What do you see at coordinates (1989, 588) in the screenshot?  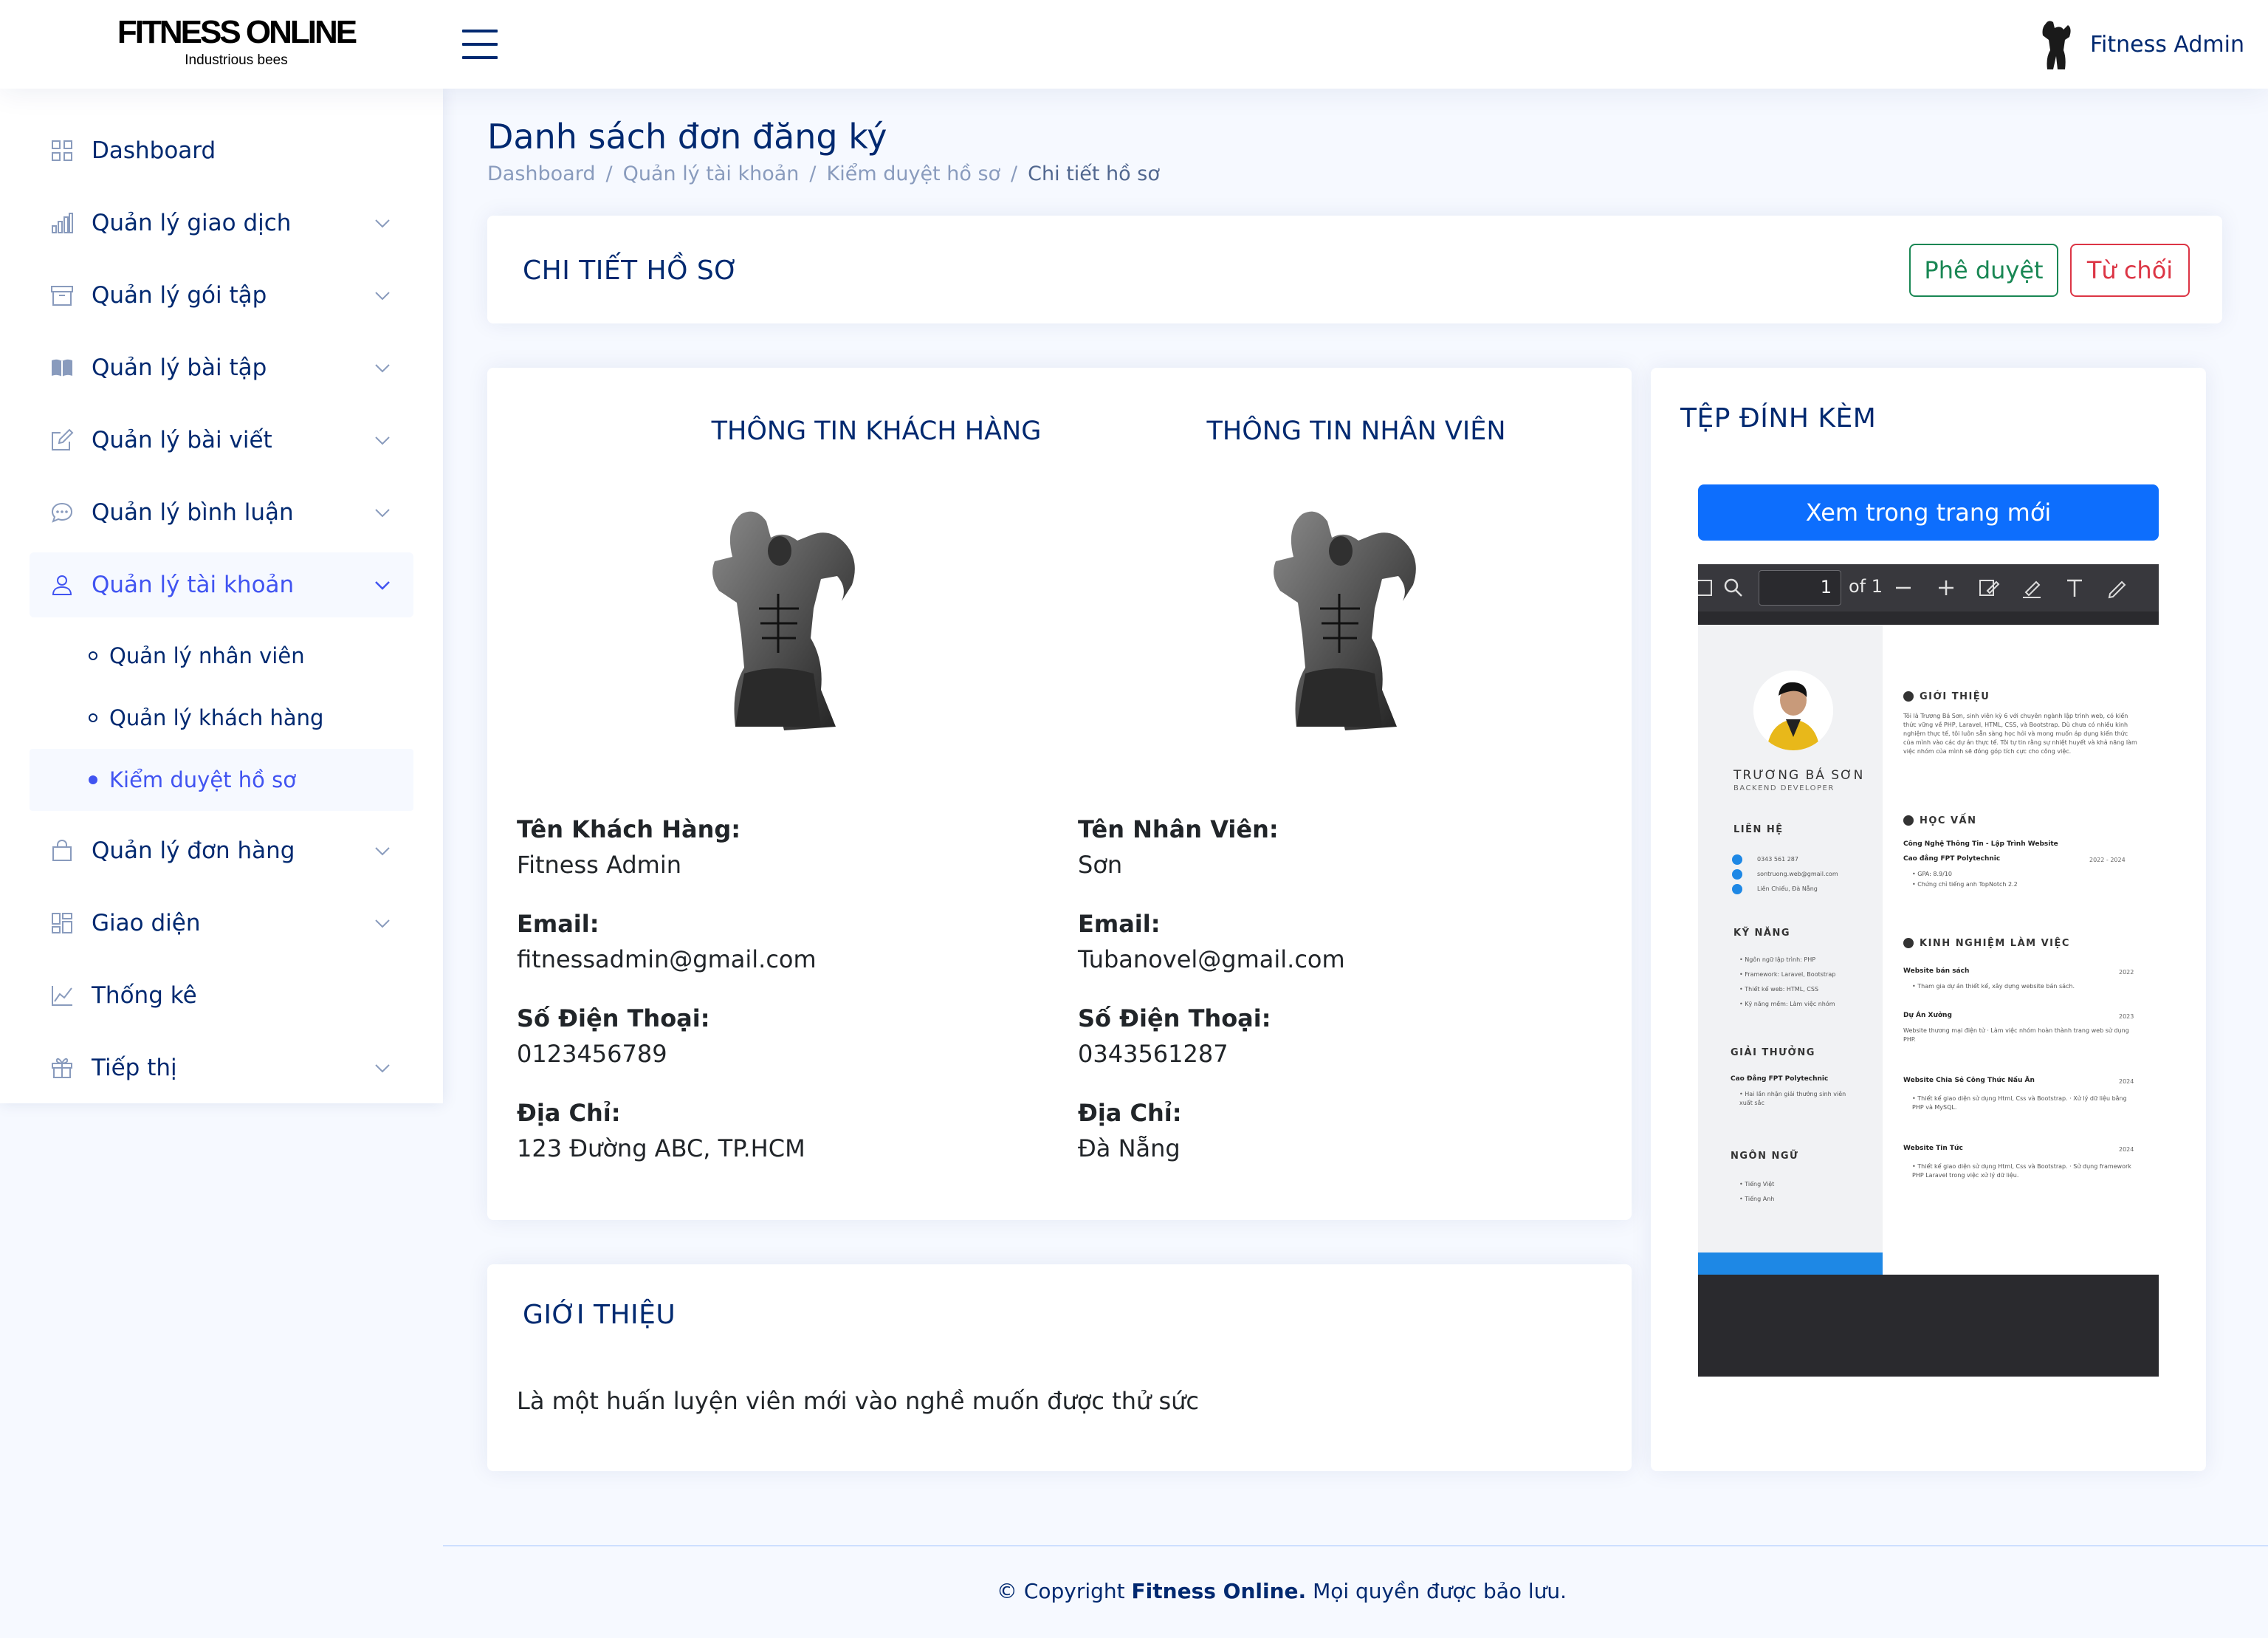 I see `sign-icon` at bounding box center [1989, 588].